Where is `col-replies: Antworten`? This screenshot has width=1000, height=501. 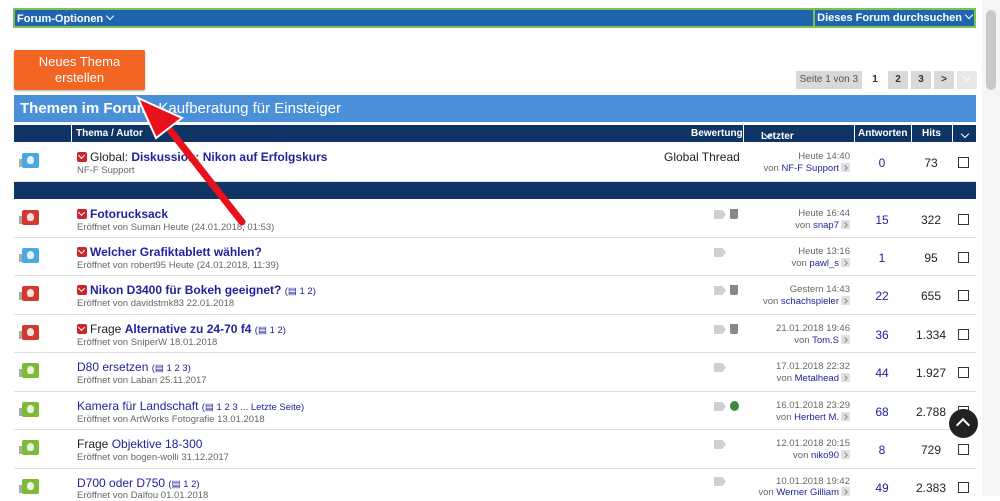
col-replies: Antworten is located at coordinates (882, 133).